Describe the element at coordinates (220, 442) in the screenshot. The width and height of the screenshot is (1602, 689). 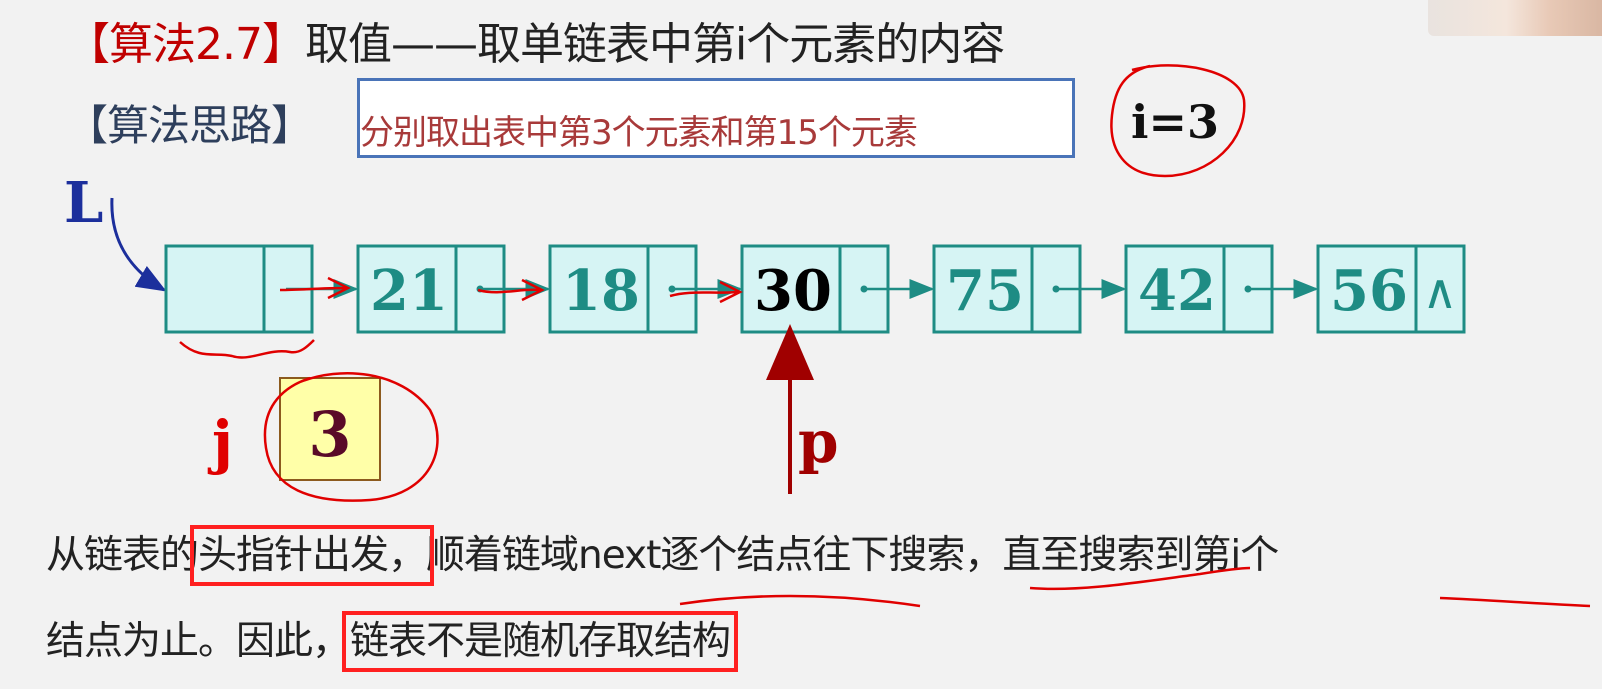
I see `j-label: j` at that location.